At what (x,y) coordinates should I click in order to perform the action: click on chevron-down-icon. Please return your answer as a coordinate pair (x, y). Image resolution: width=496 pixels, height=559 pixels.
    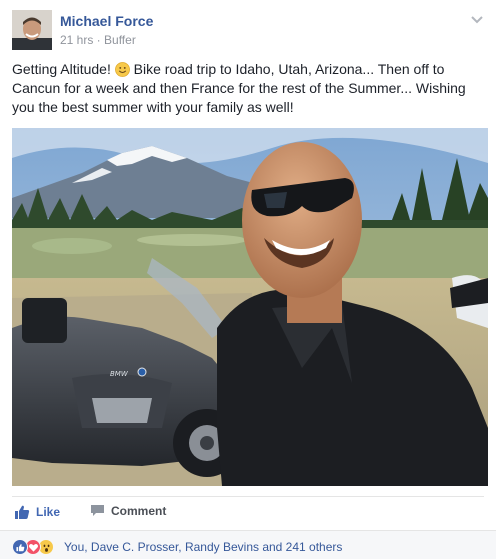
    Looking at the image, I should click on (477, 18).